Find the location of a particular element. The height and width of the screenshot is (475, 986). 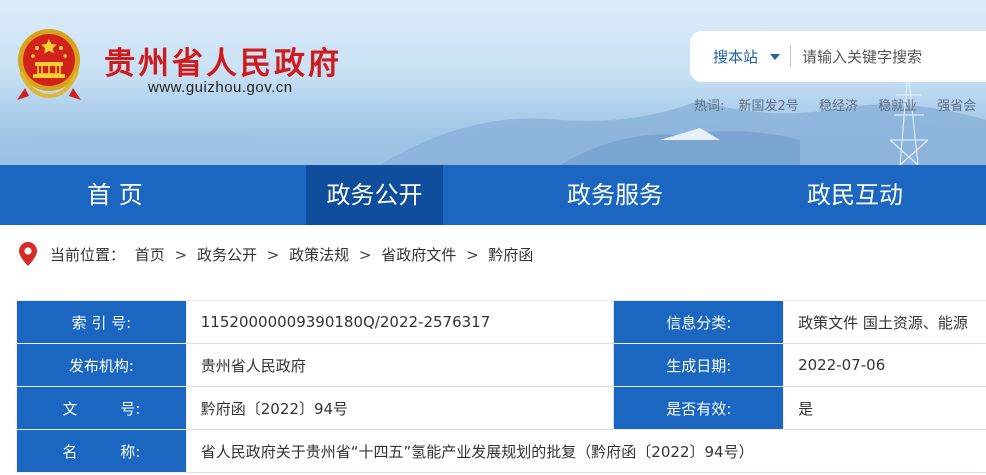

breadcrumb-item-provincial-documents: 省政府文件 is located at coordinates (418, 255).